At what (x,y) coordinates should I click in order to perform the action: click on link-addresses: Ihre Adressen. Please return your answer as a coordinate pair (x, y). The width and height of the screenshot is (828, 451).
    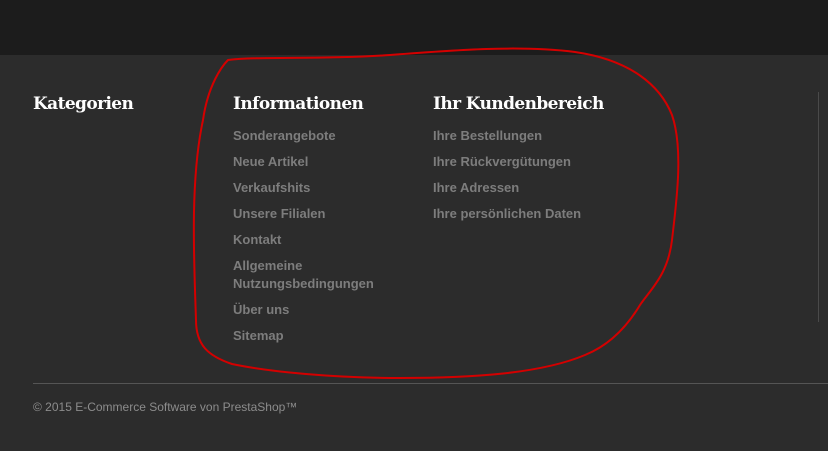
    Looking at the image, I should click on (543, 188).